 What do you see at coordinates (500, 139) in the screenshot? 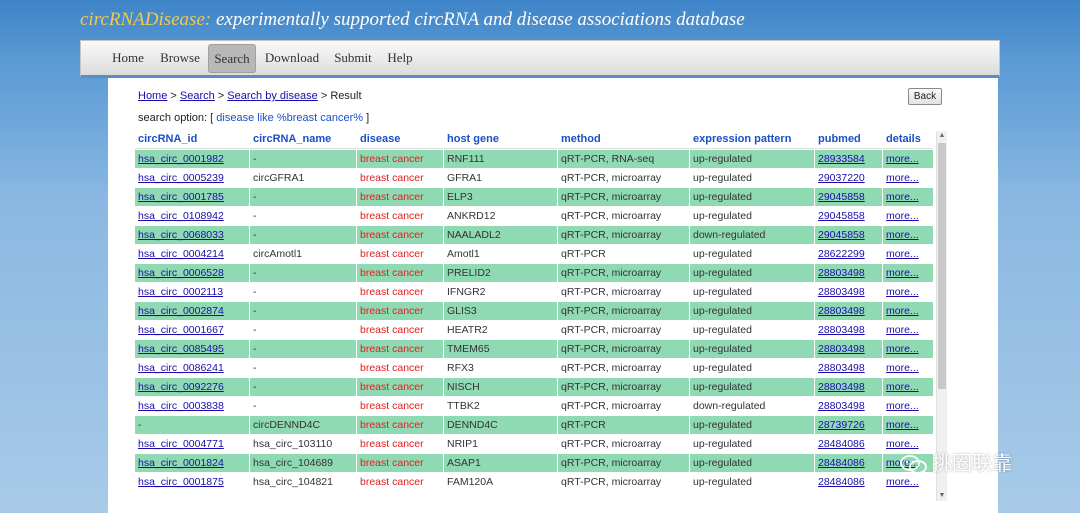
I see `column-header-host-gene: host gene` at bounding box center [500, 139].